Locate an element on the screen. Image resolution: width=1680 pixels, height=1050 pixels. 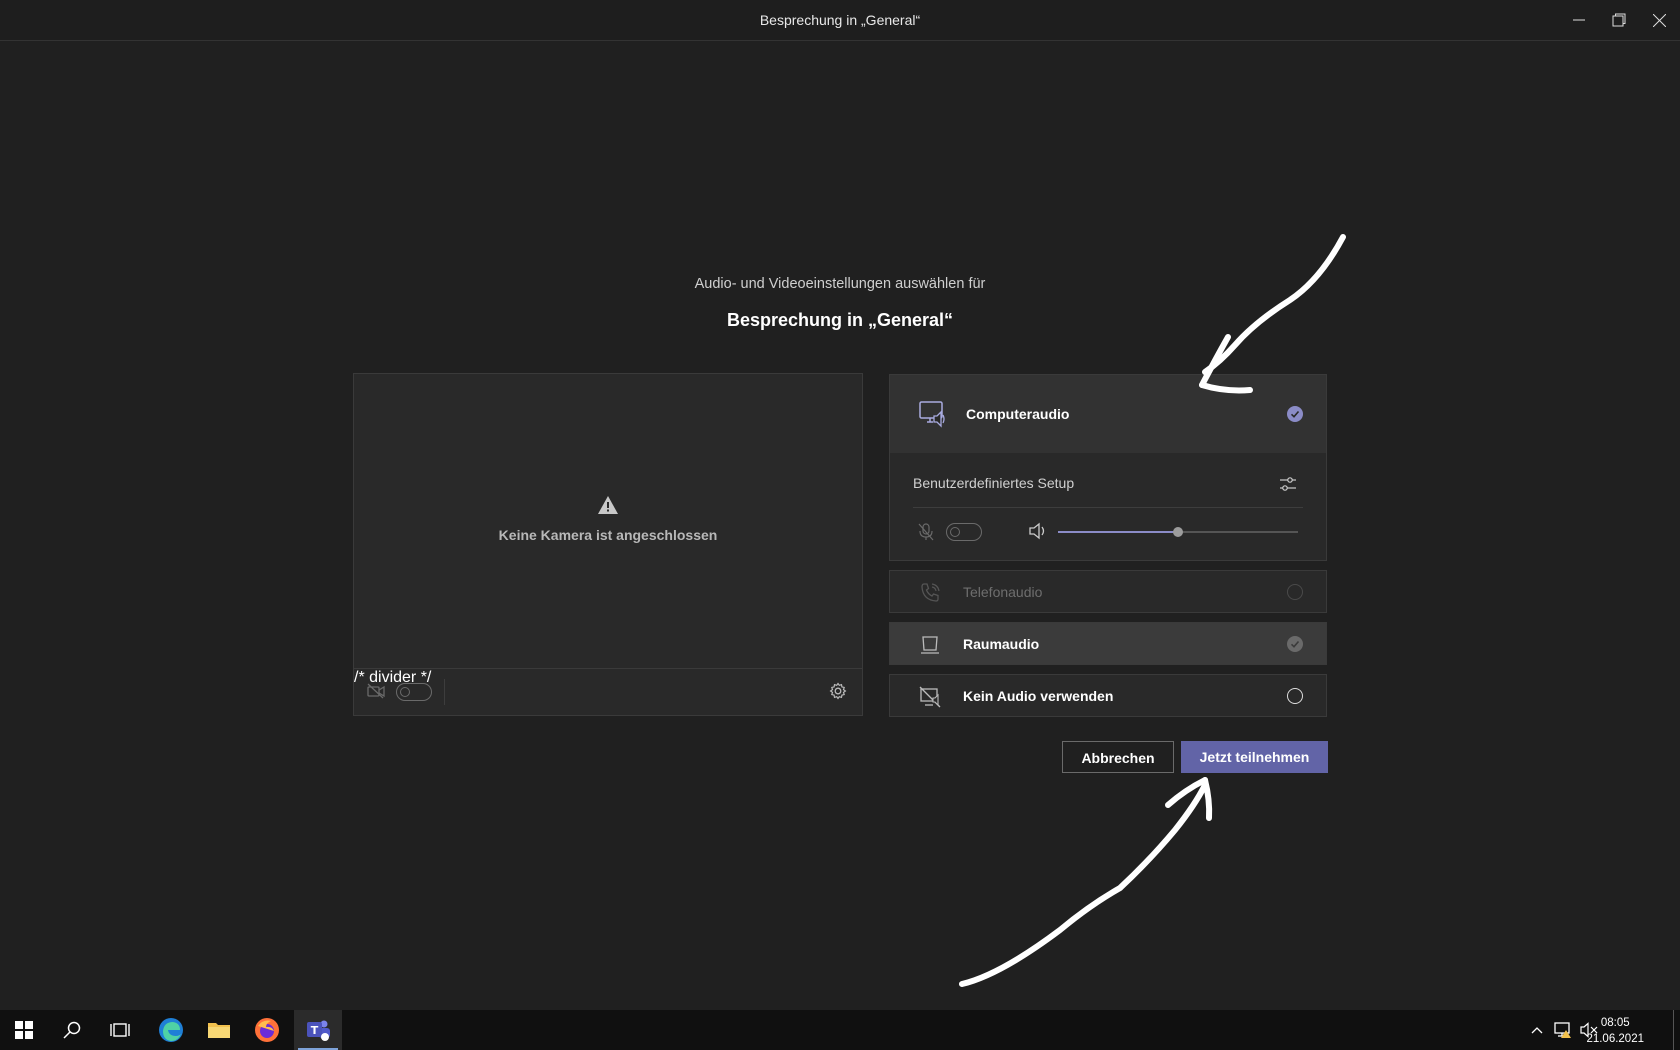
clock-time: 08:05 is located at coordinates (1615, 1023).